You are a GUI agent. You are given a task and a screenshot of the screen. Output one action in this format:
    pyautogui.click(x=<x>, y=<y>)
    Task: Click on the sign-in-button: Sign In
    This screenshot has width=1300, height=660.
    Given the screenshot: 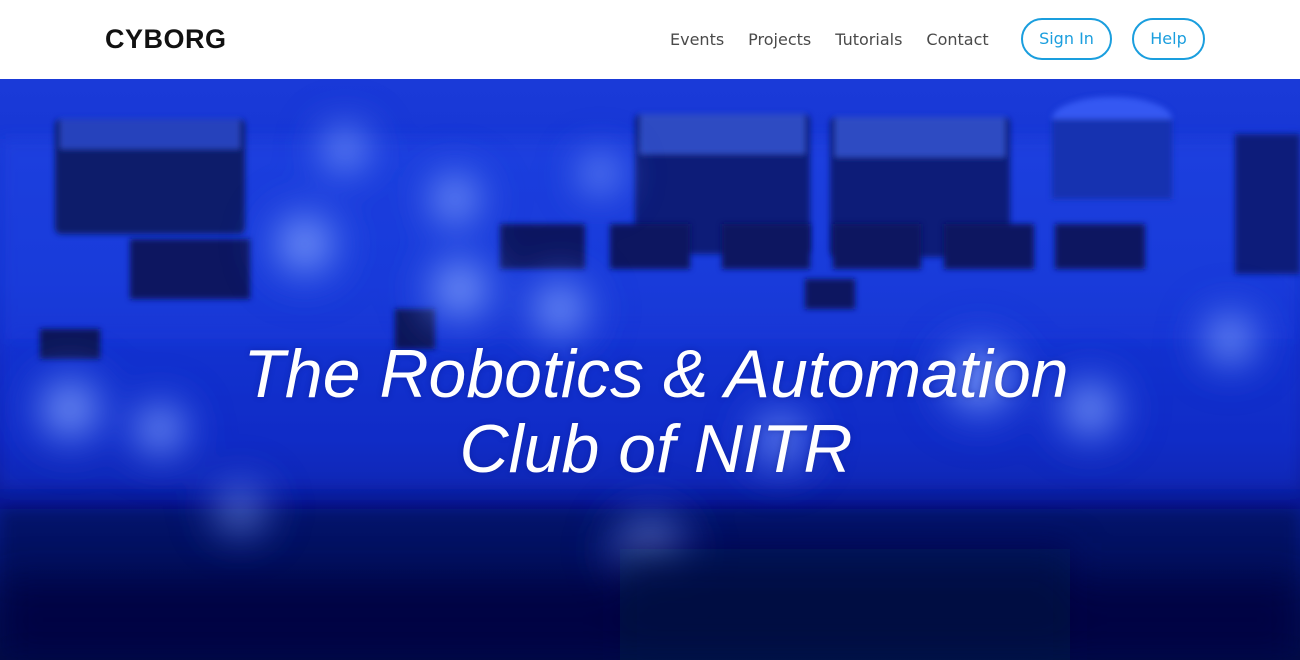 What is the action you would take?
    pyautogui.click(x=1066, y=39)
    